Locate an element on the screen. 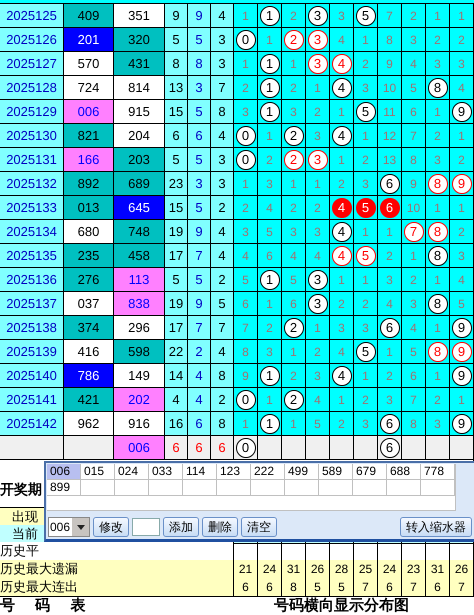 Image resolution: width=474 pixels, height=615 pixels. table-cell: 17 is located at coordinates (176, 328).